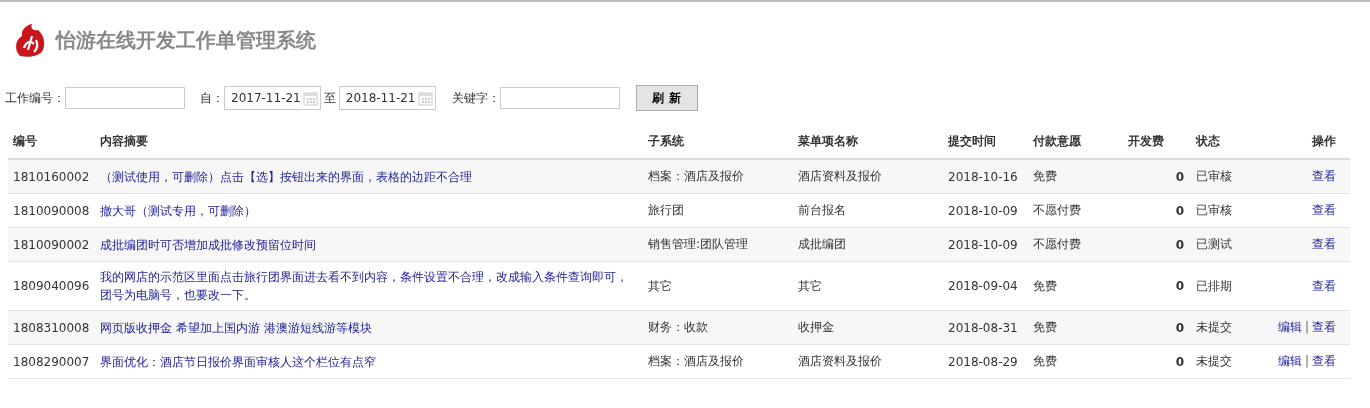 Image resolution: width=1370 pixels, height=408 pixels. Describe the element at coordinates (52, 244) in the screenshot. I see `id-cell-text: 1810090002` at that location.